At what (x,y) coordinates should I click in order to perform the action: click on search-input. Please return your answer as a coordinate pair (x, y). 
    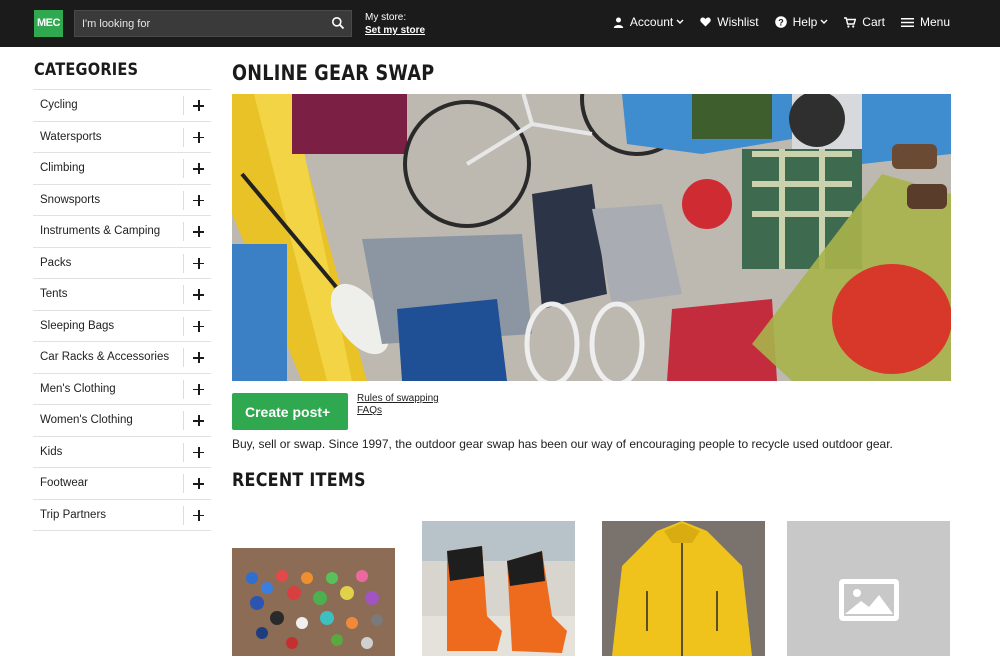
    Looking at the image, I should click on (200, 23).